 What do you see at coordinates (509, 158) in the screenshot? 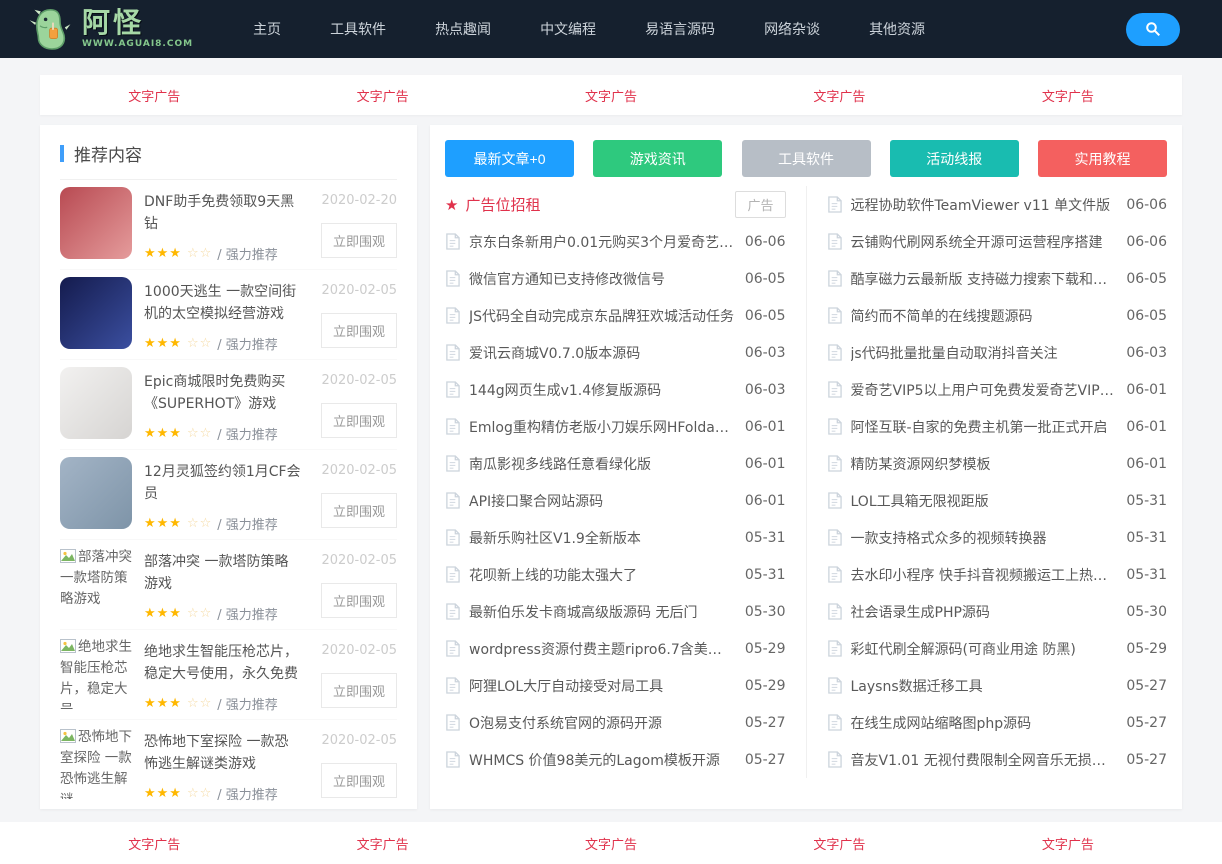
I see `category-button: 最新文章+0` at bounding box center [509, 158].